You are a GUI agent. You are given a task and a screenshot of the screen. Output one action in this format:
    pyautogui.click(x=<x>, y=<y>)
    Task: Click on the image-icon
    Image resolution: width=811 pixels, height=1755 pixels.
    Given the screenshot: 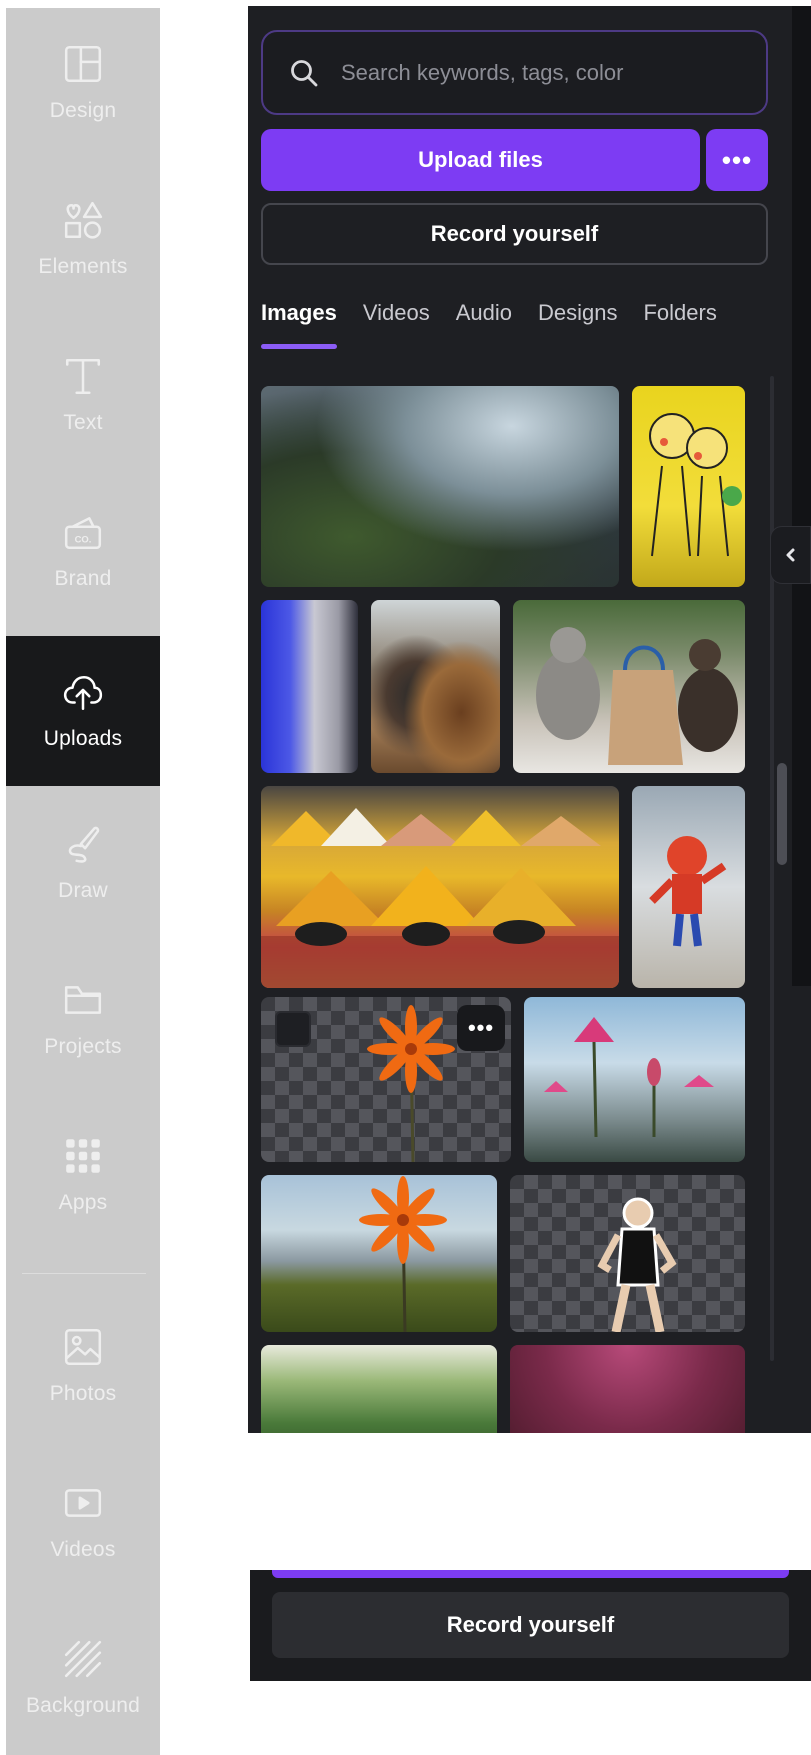 What is the action you would take?
    pyautogui.click(x=83, y=1347)
    